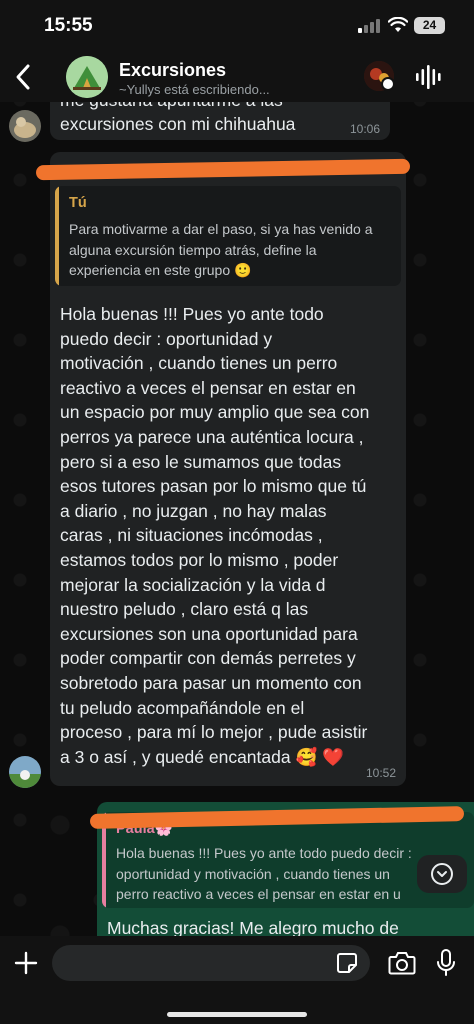  I want to click on signal-icon, so click(369, 26).